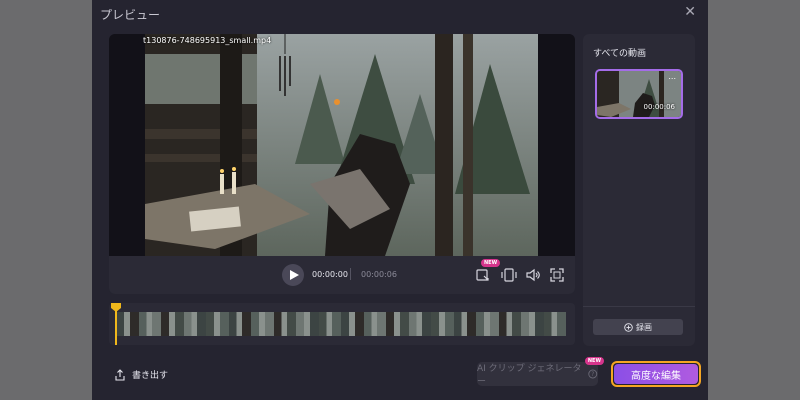  What do you see at coordinates (150, 376) in the screenshot?
I see `export-label: 書き出す` at bounding box center [150, 376].